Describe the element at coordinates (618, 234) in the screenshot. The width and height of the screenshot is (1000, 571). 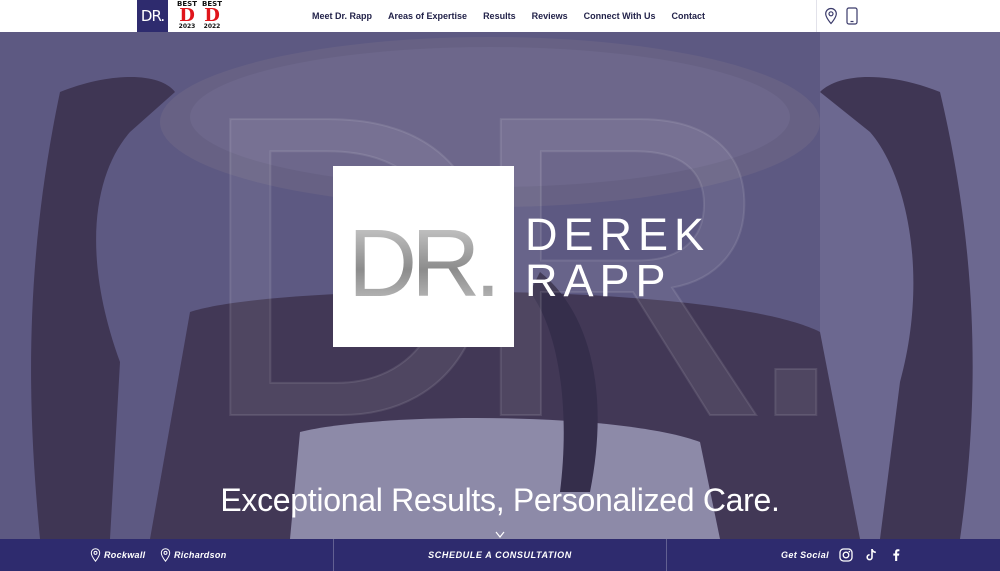
I see `brand-first-name: DEREK` at that location.